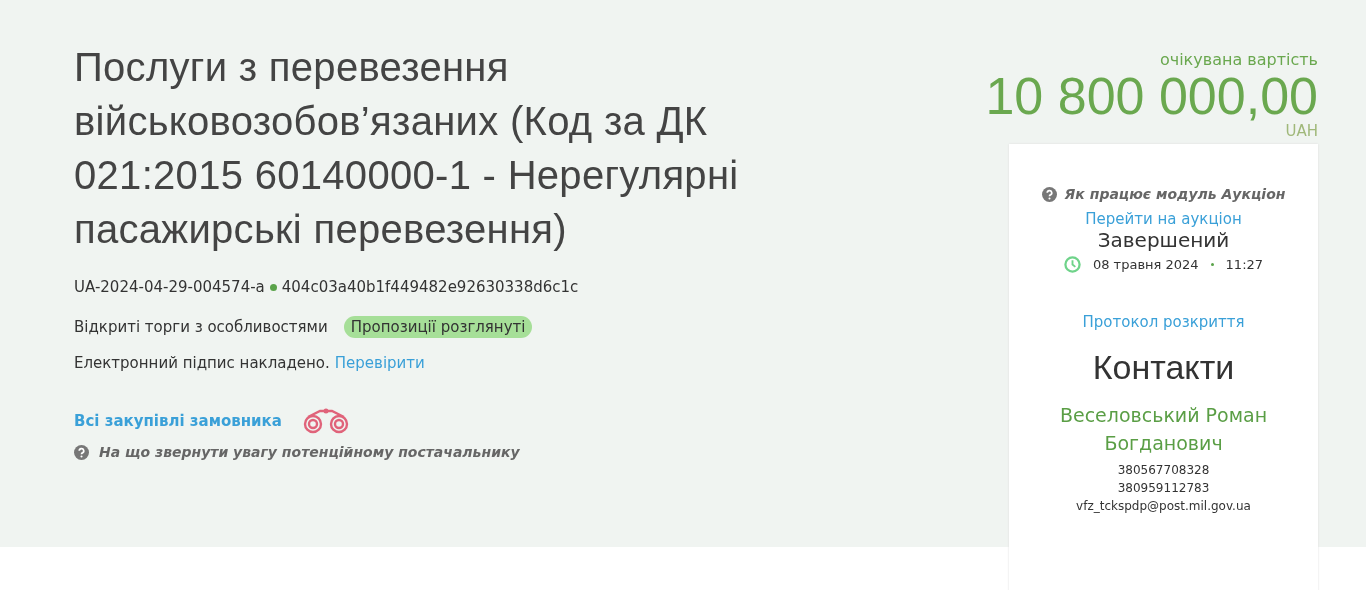  I want to click on clock-icon, so click(1072, 264).